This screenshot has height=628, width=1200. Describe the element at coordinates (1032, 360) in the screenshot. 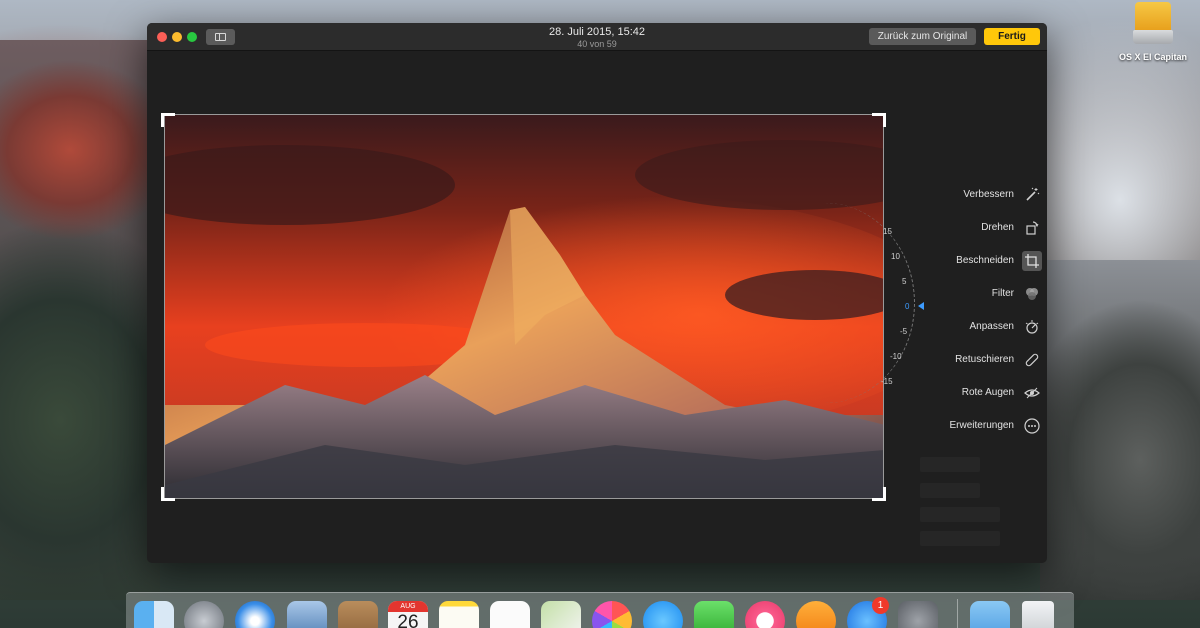

I see `bandage-icon` at that location.